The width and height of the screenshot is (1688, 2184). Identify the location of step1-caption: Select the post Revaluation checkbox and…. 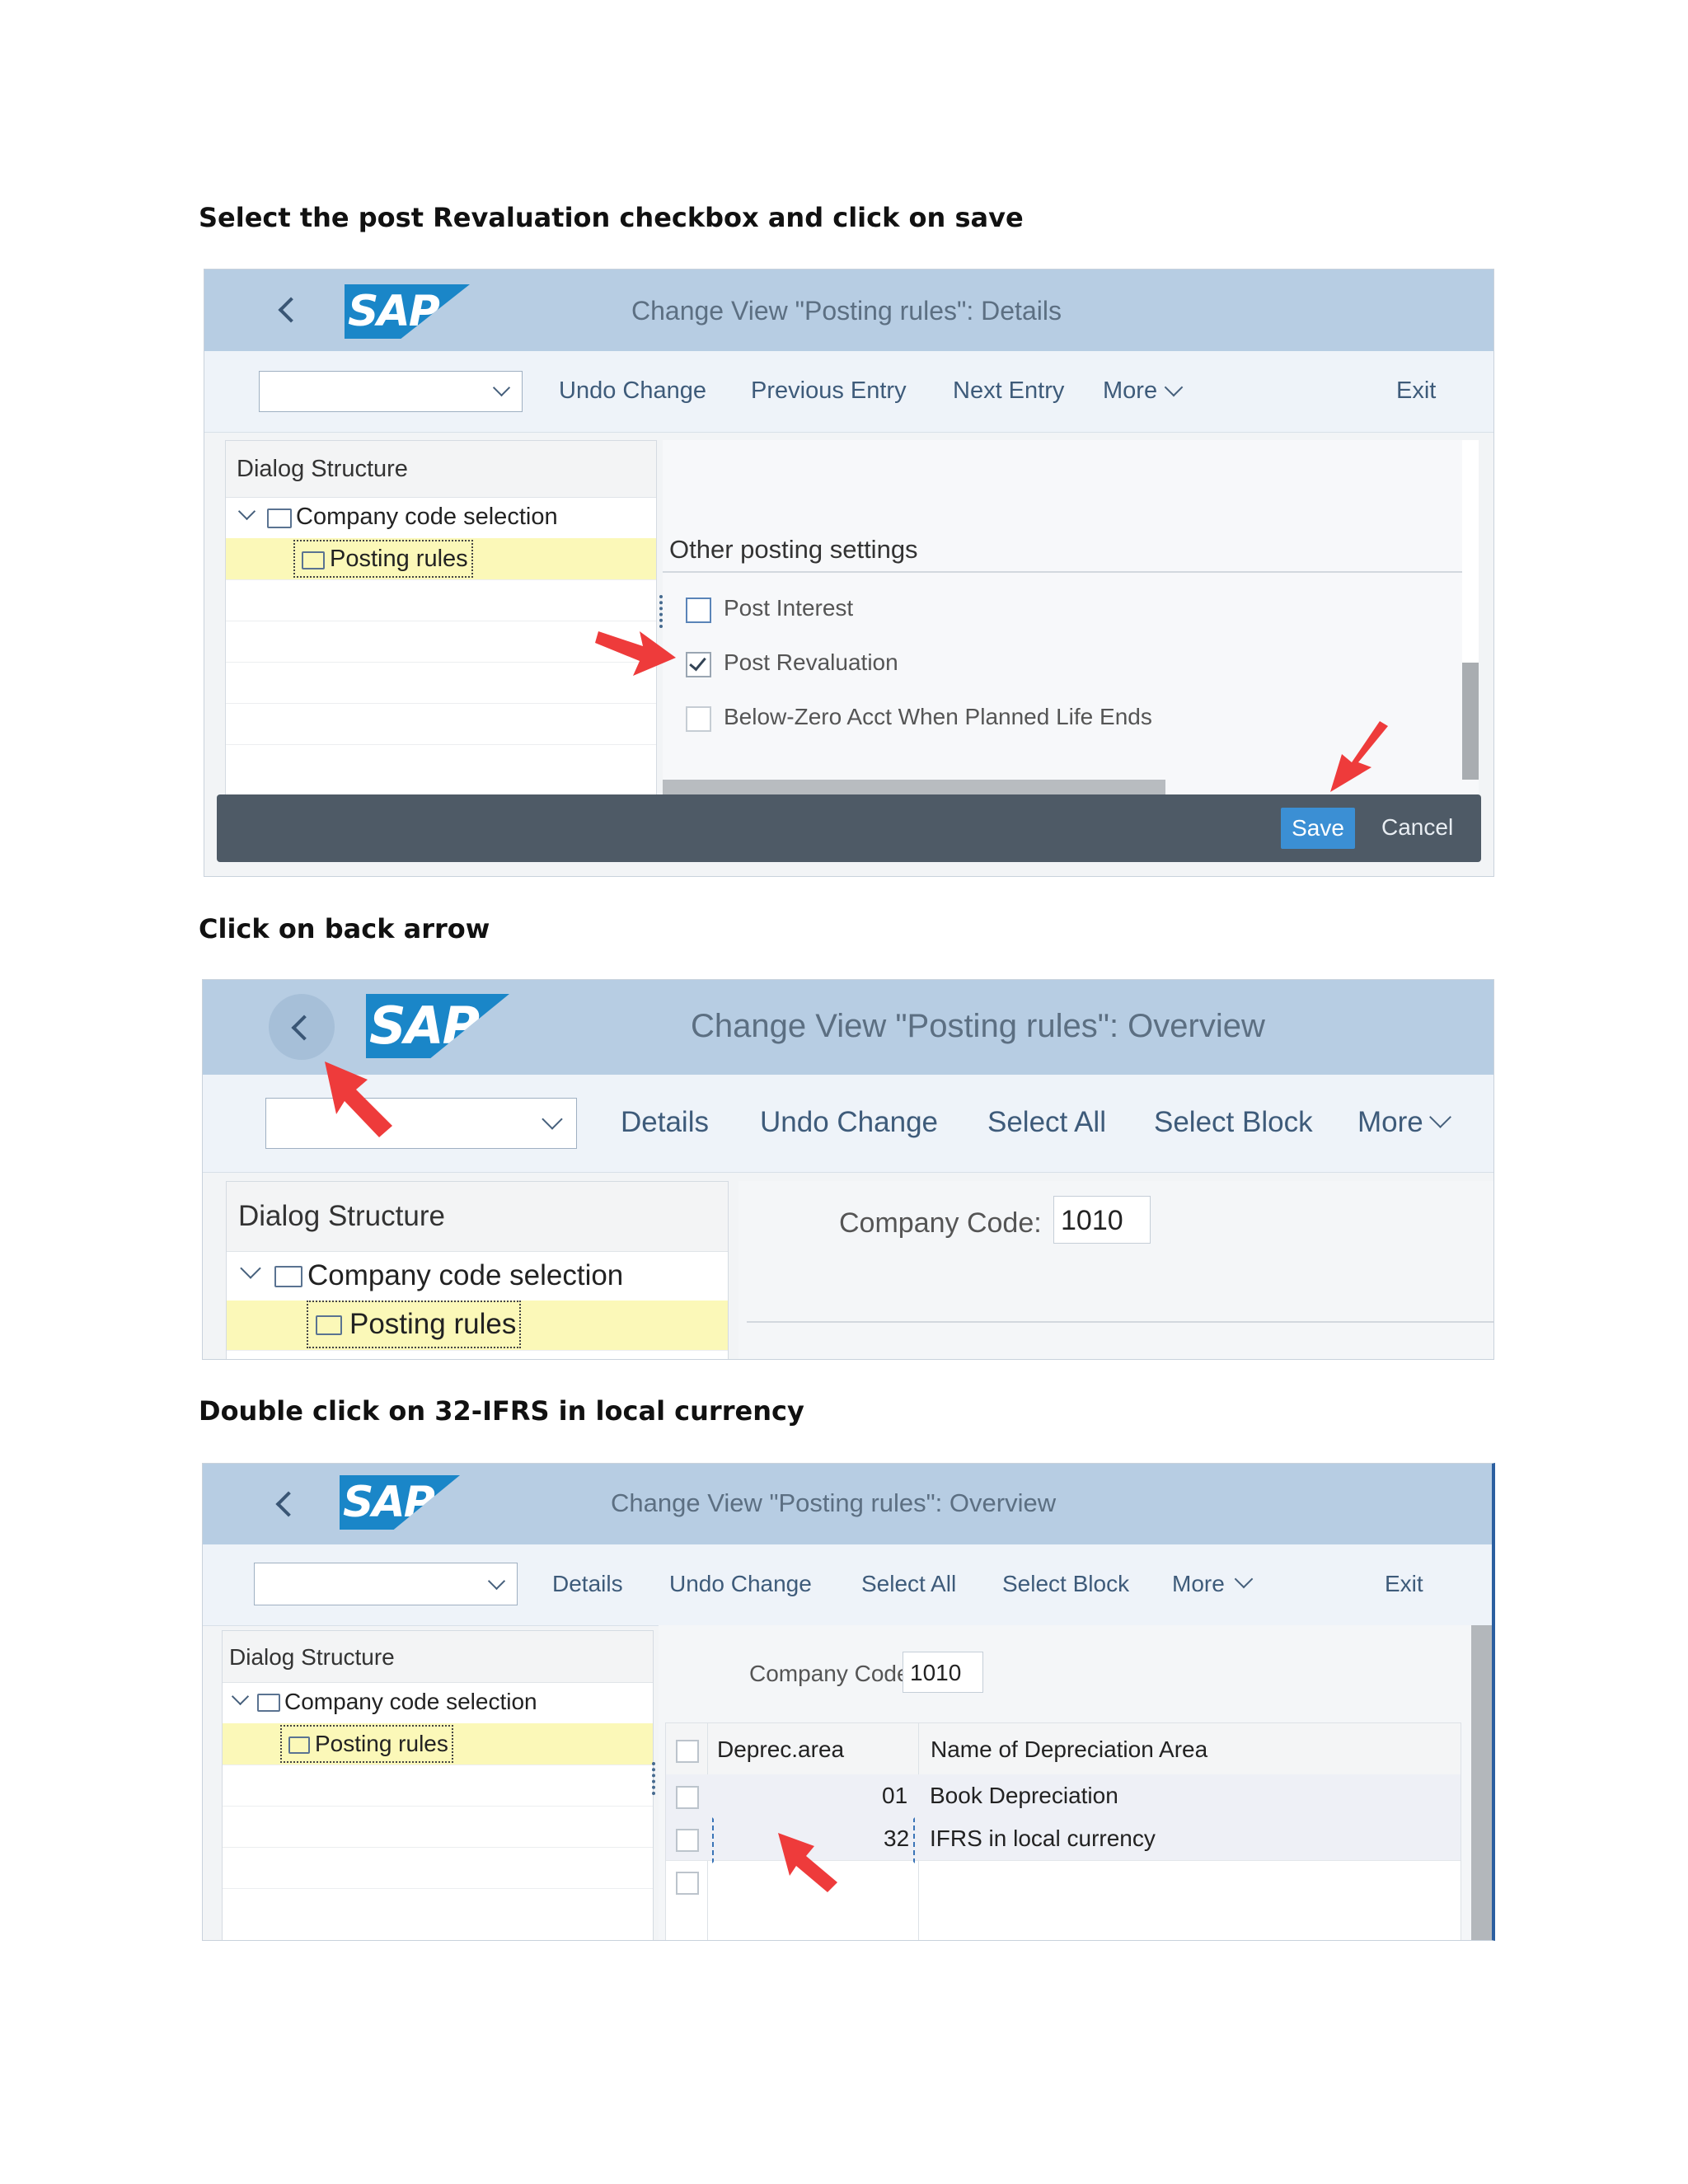
(611, 217).